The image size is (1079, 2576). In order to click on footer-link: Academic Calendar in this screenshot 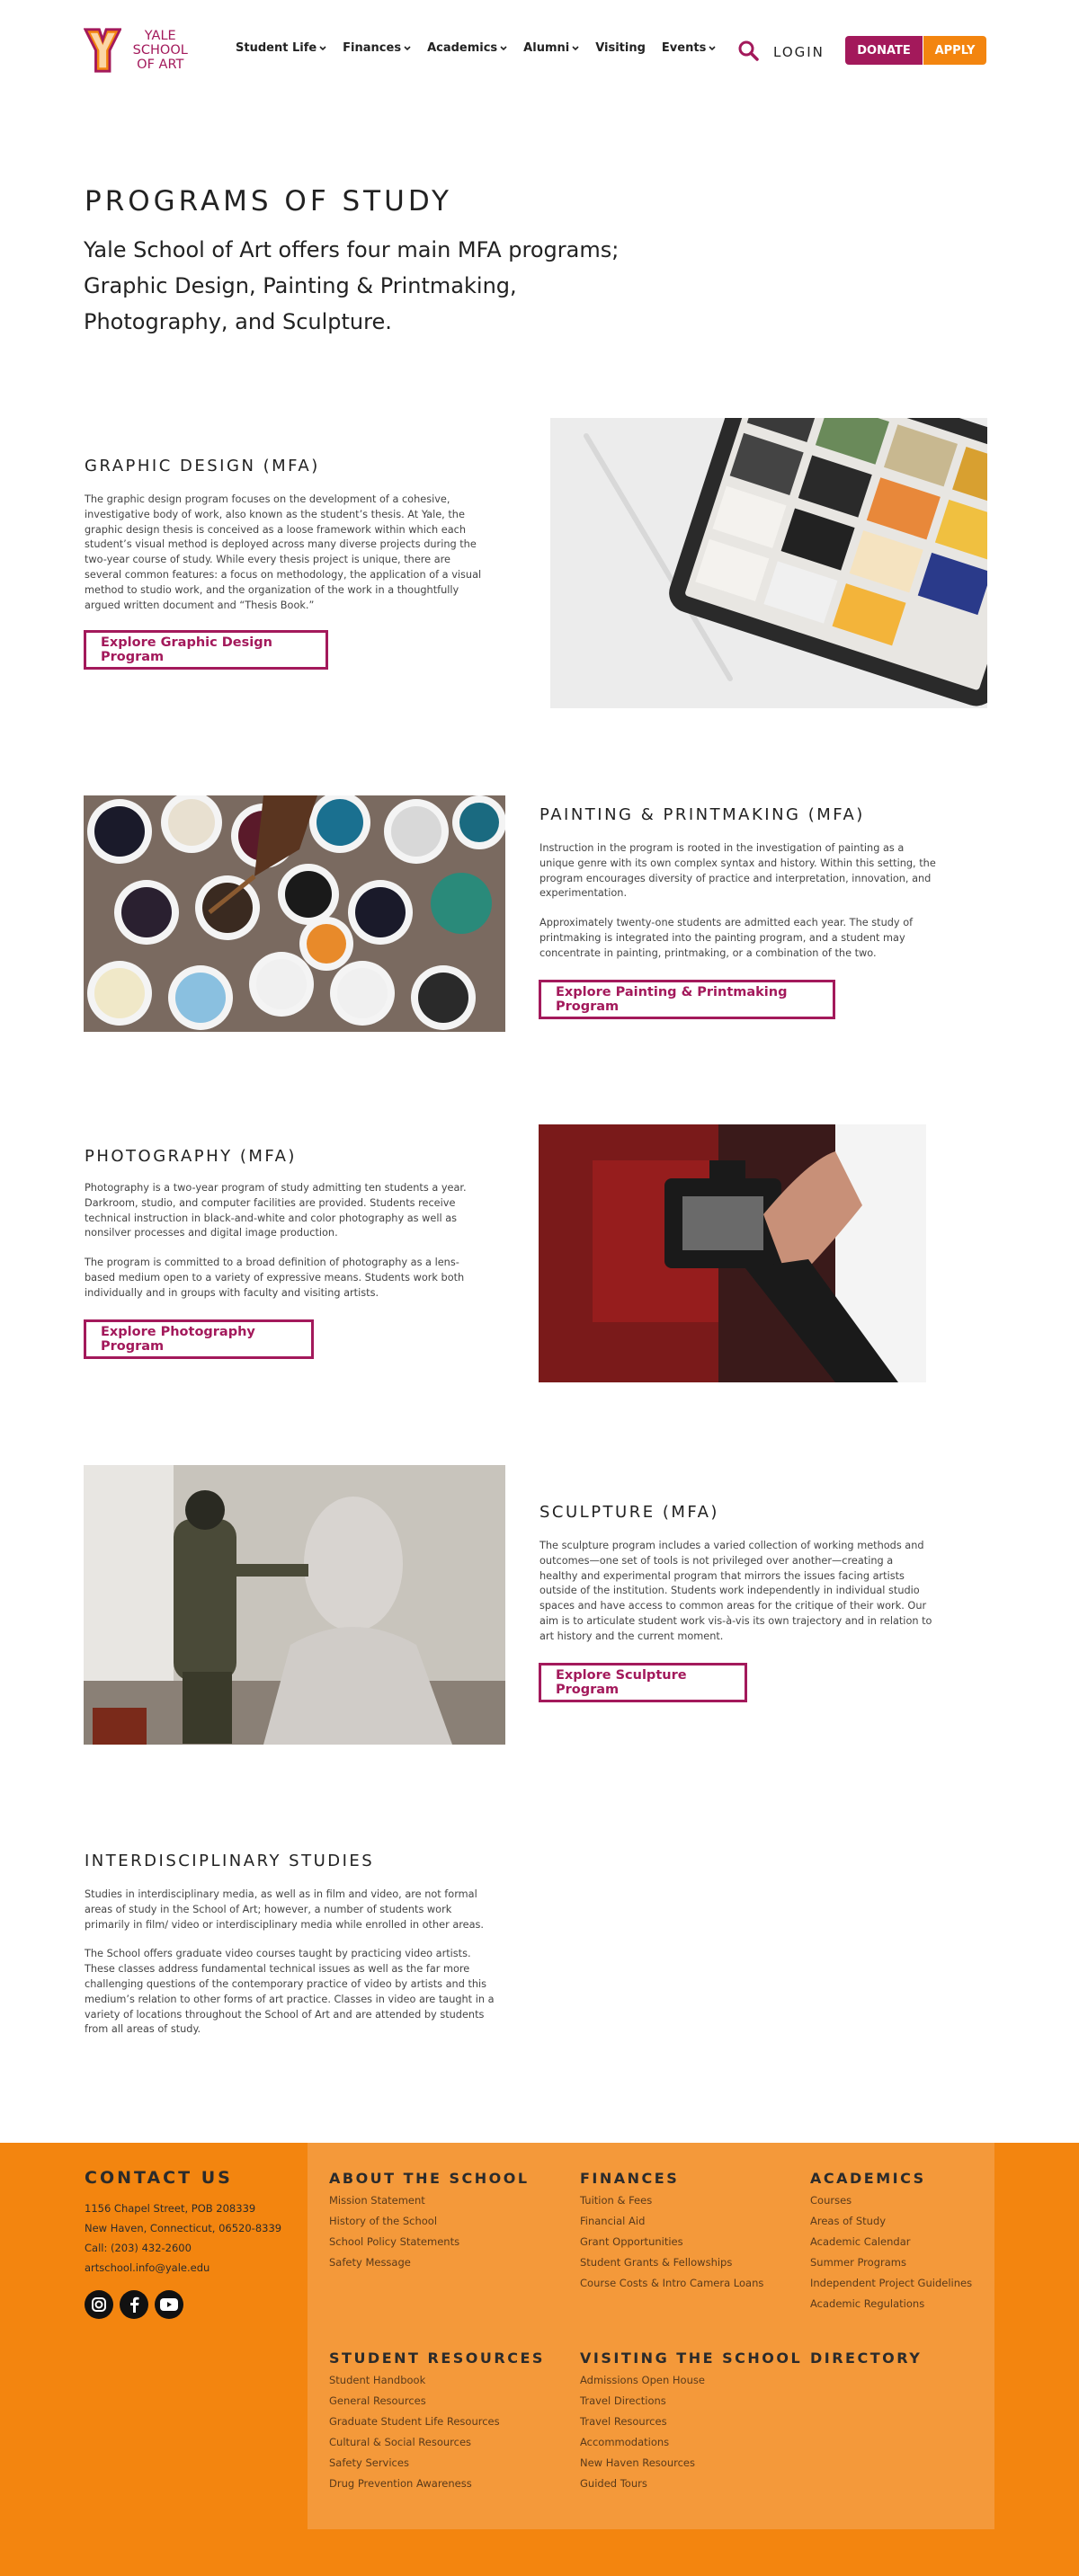, I will do `click(860, 2241)`.